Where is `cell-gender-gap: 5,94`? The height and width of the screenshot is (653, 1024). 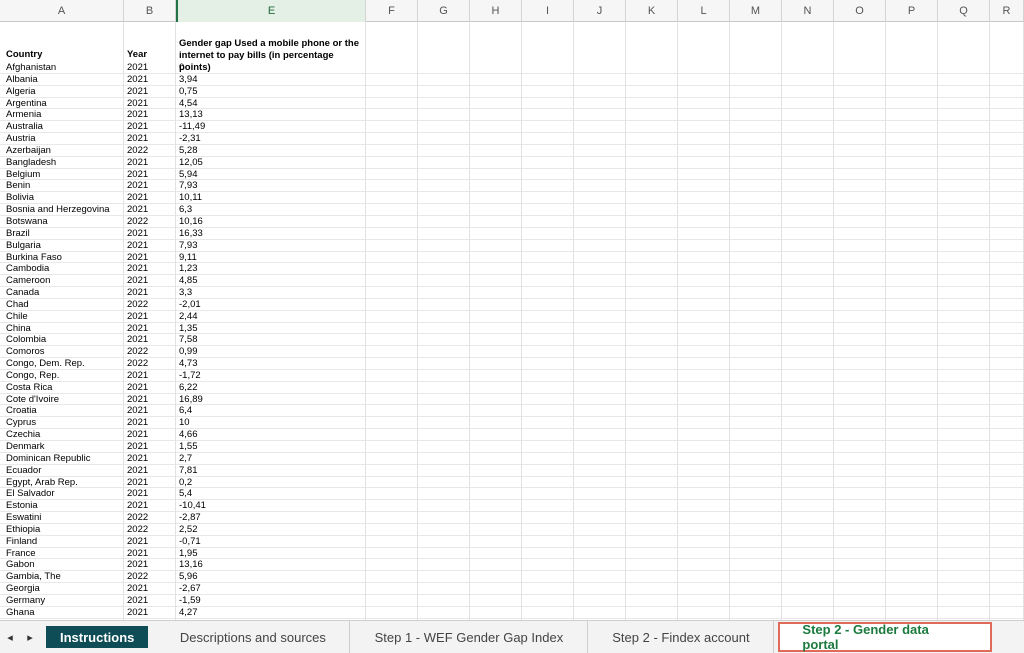 cell-gender-gap: 5,94 is located at coordinates (269, 175).